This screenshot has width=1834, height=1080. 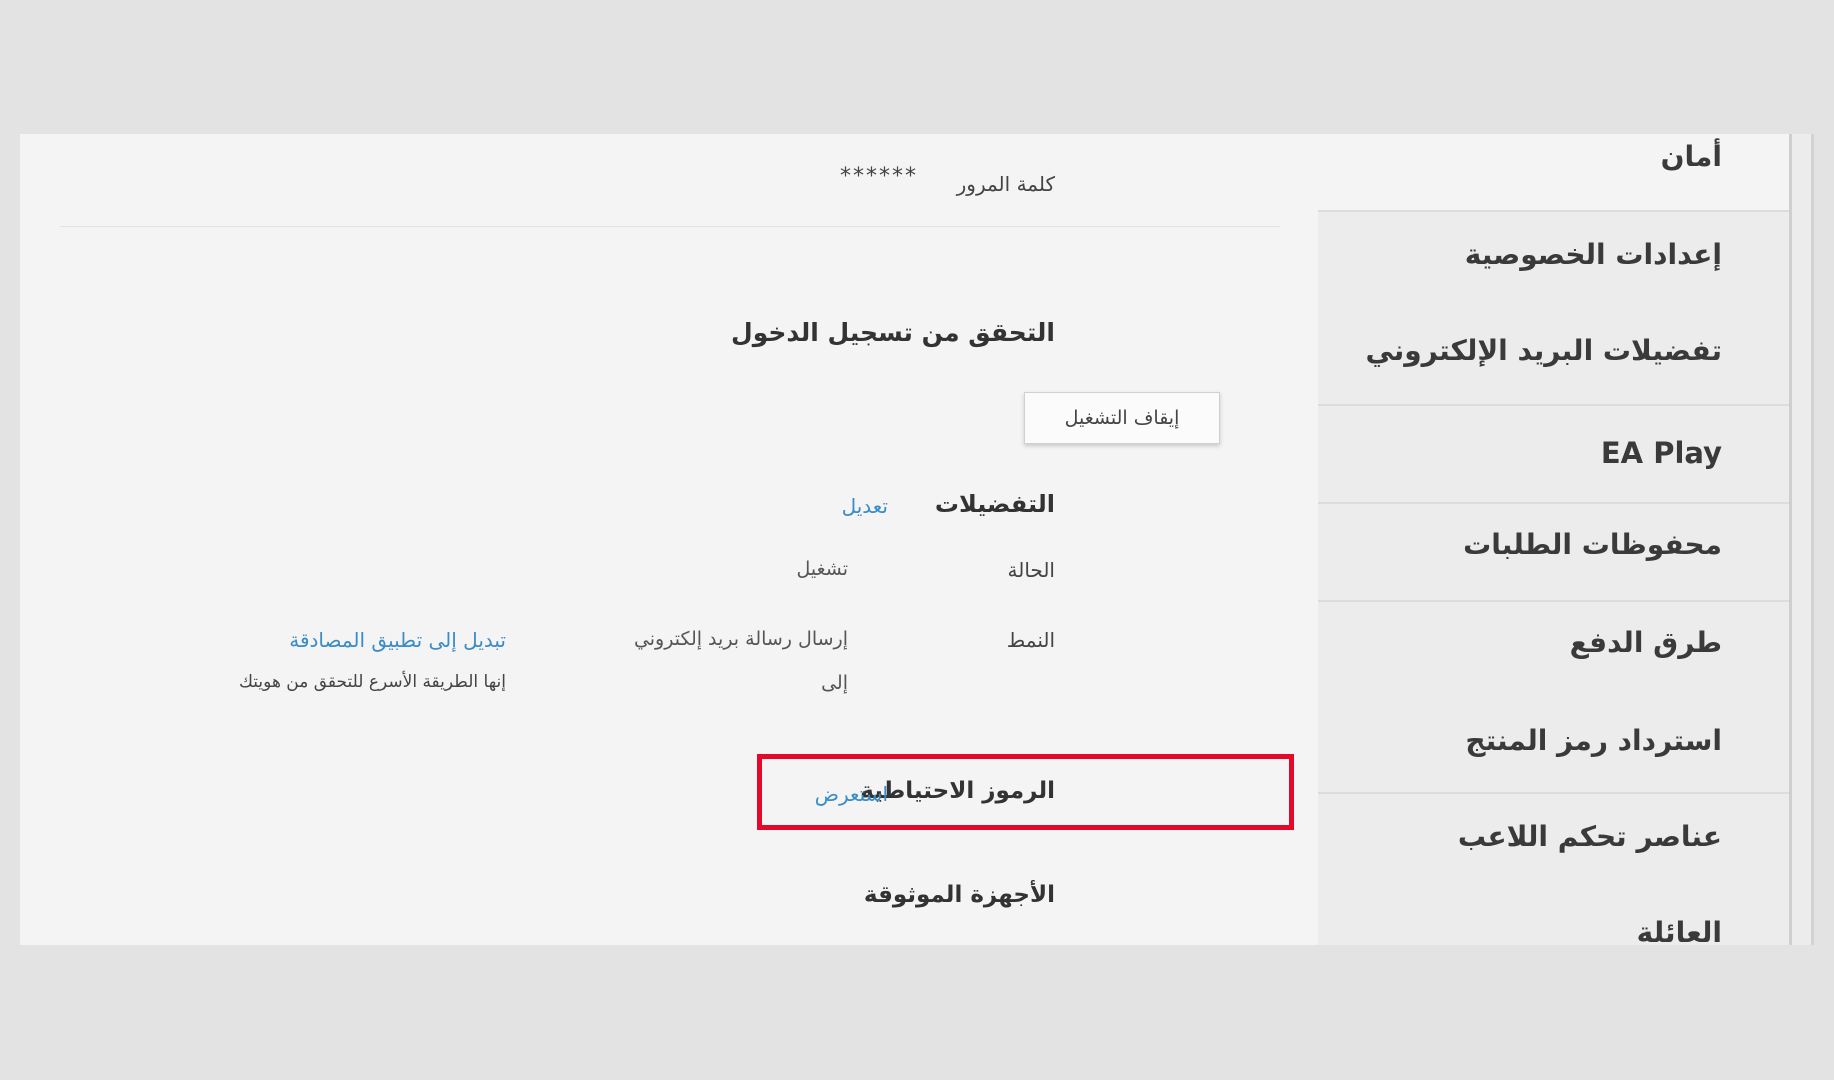 I want to click on password-value: ******, so click(x=879, y=176).